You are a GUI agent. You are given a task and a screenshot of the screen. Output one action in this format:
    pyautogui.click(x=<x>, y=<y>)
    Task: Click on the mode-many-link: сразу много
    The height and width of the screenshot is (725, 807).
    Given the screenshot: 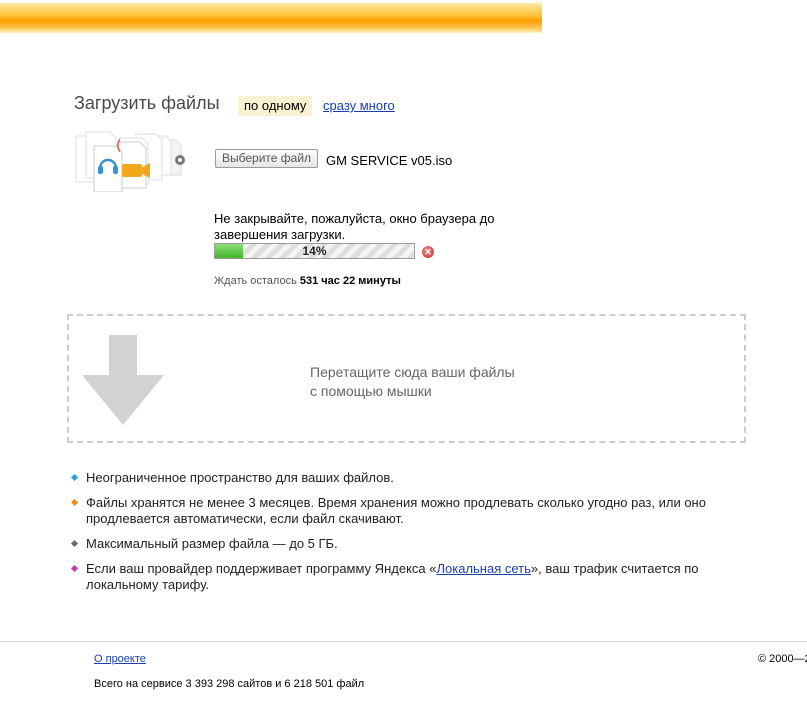 What is the action you would take?
    pyautogui.click(x=359, y=105)
    